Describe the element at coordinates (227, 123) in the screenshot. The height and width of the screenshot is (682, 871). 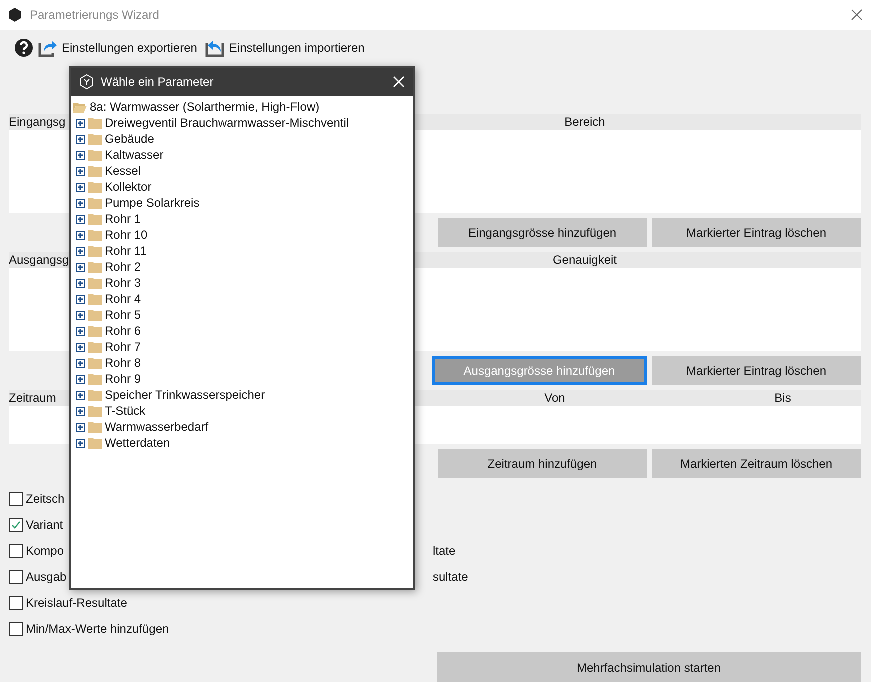
I see `tree-item: Dreiwegventil Brauchwarmwasser-Mischventil` at that location.